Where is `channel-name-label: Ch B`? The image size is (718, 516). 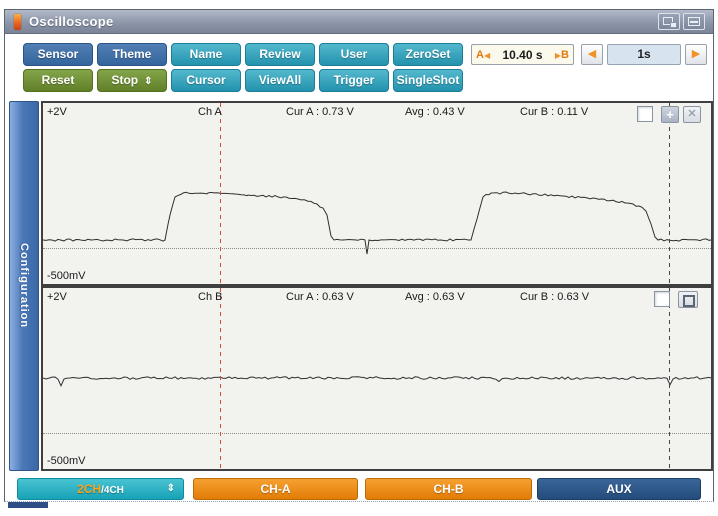 channel-name-label: Ch B is located at coordinates (210, 297).